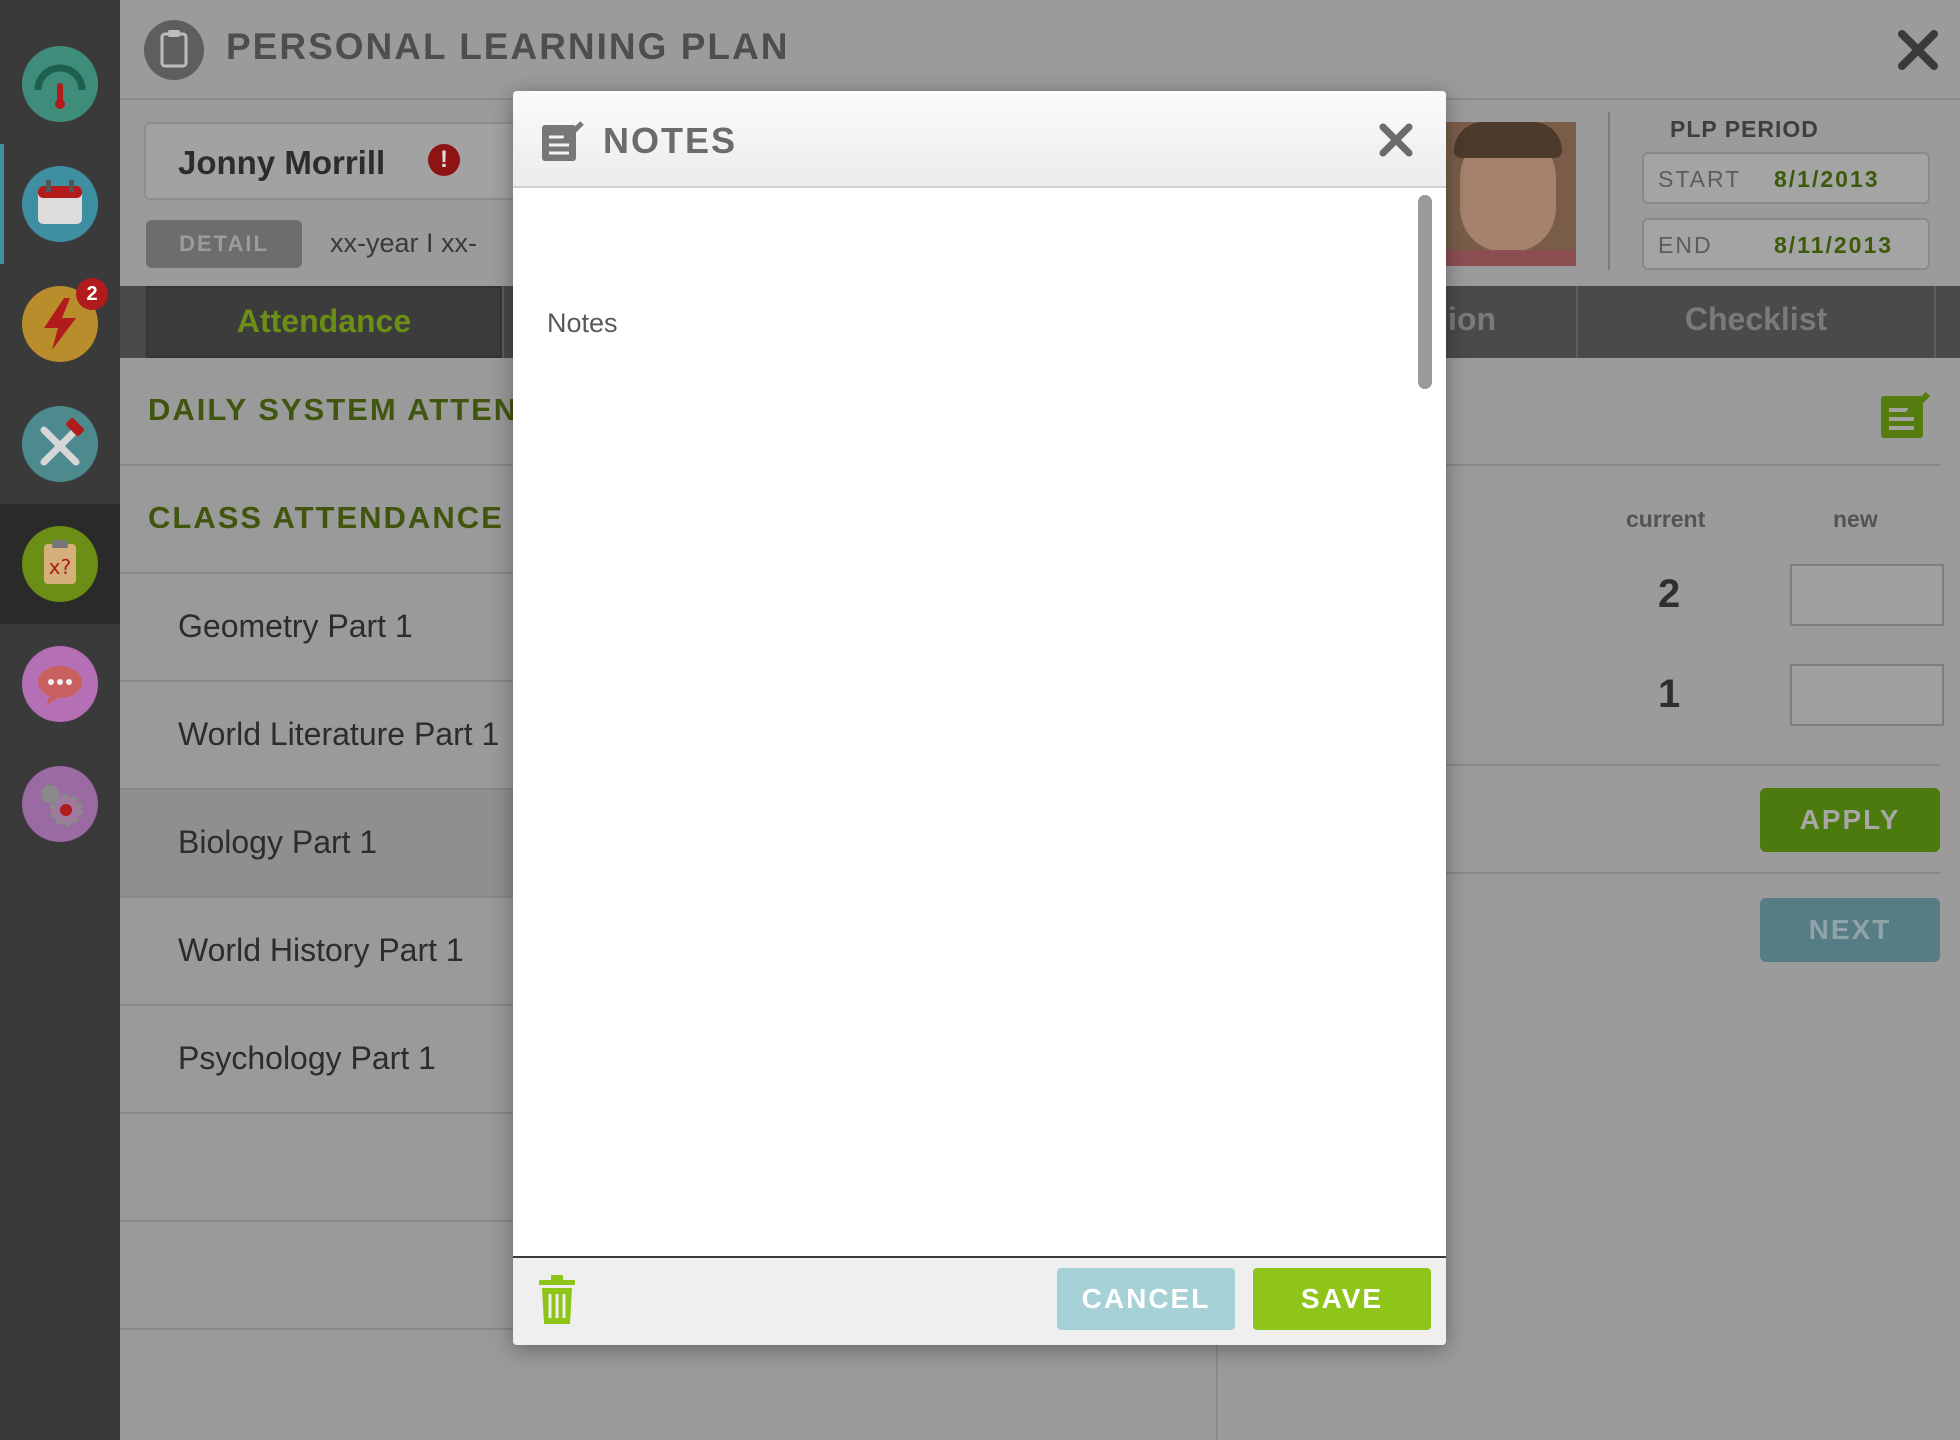  What do you see at coordinates (1040, 50) in the screenshot?
I see `app-header: PERSONAL LEARNING PLAN` at bounding box center [1040, 50].